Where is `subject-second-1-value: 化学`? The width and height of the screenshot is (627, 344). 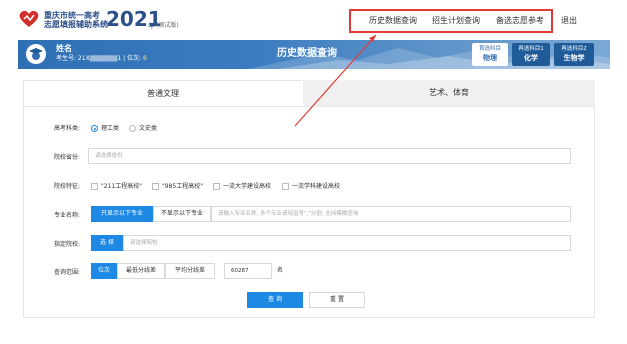
subject-second-1-value: 化学 is located at coordinates (531, 58).